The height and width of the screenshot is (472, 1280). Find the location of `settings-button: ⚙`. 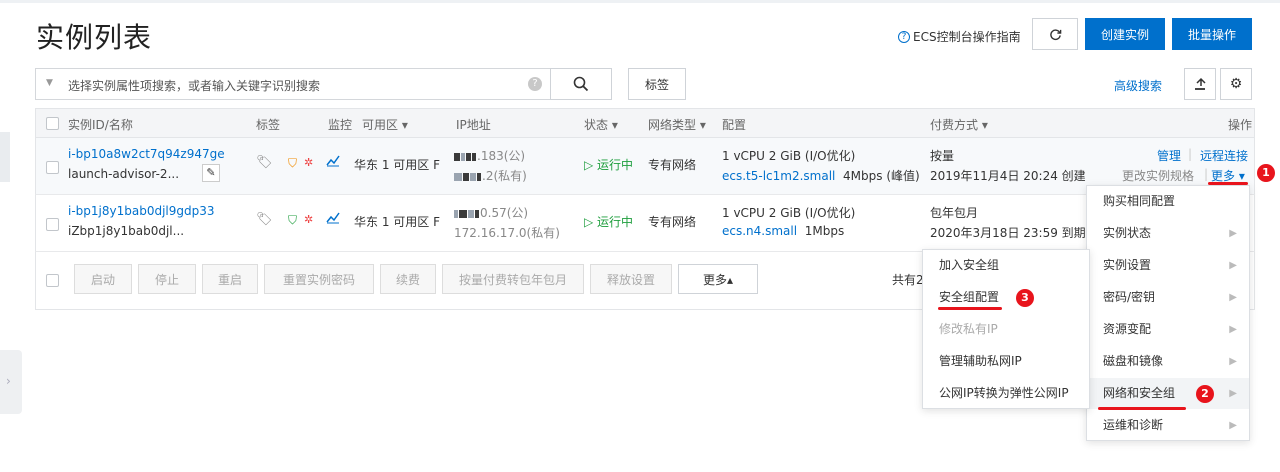

settings-button: ⚙ is located at coordinates (1236, 84).